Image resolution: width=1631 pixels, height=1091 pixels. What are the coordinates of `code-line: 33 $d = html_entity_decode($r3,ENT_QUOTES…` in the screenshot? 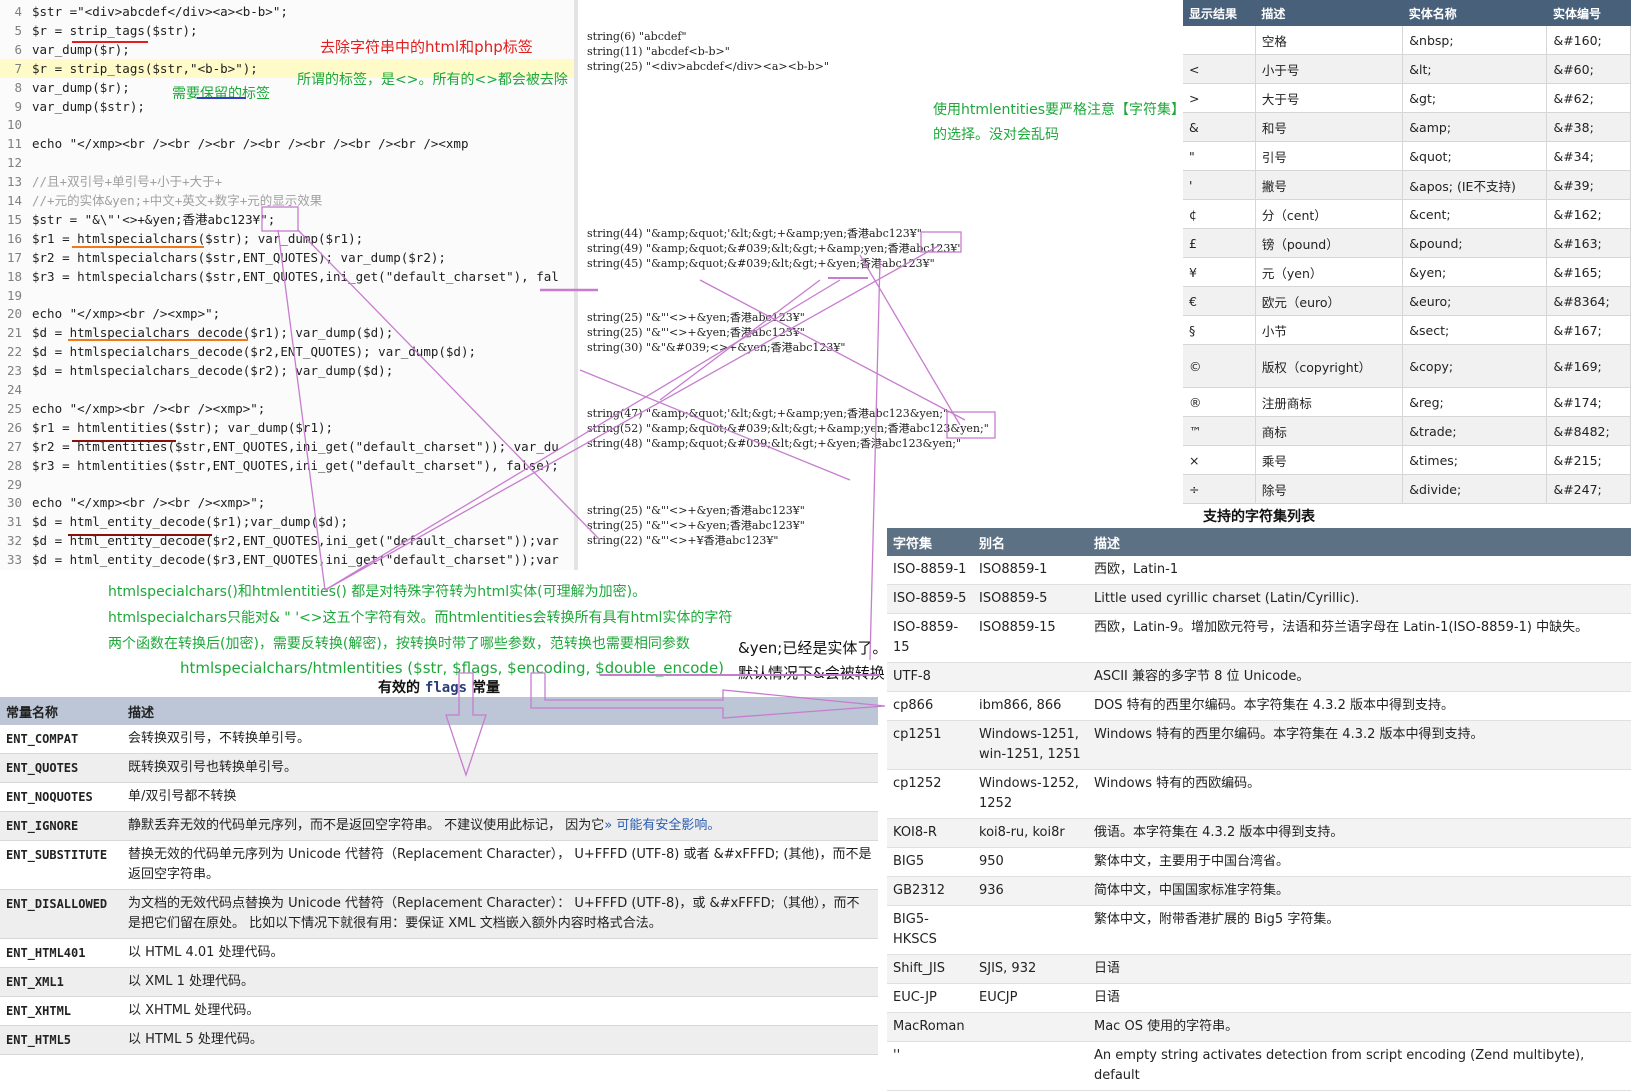 It's located at (287, 559).